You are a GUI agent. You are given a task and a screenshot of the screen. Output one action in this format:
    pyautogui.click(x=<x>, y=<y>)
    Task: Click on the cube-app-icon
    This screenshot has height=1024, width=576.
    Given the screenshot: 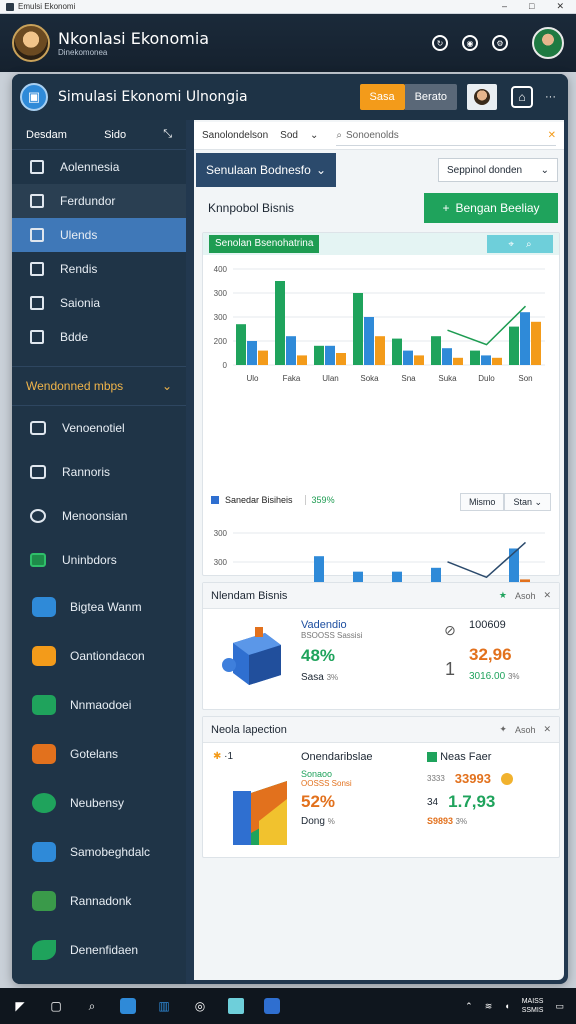 What is the action you would take?
    pyautogui.click(x=272, y=1006)
    